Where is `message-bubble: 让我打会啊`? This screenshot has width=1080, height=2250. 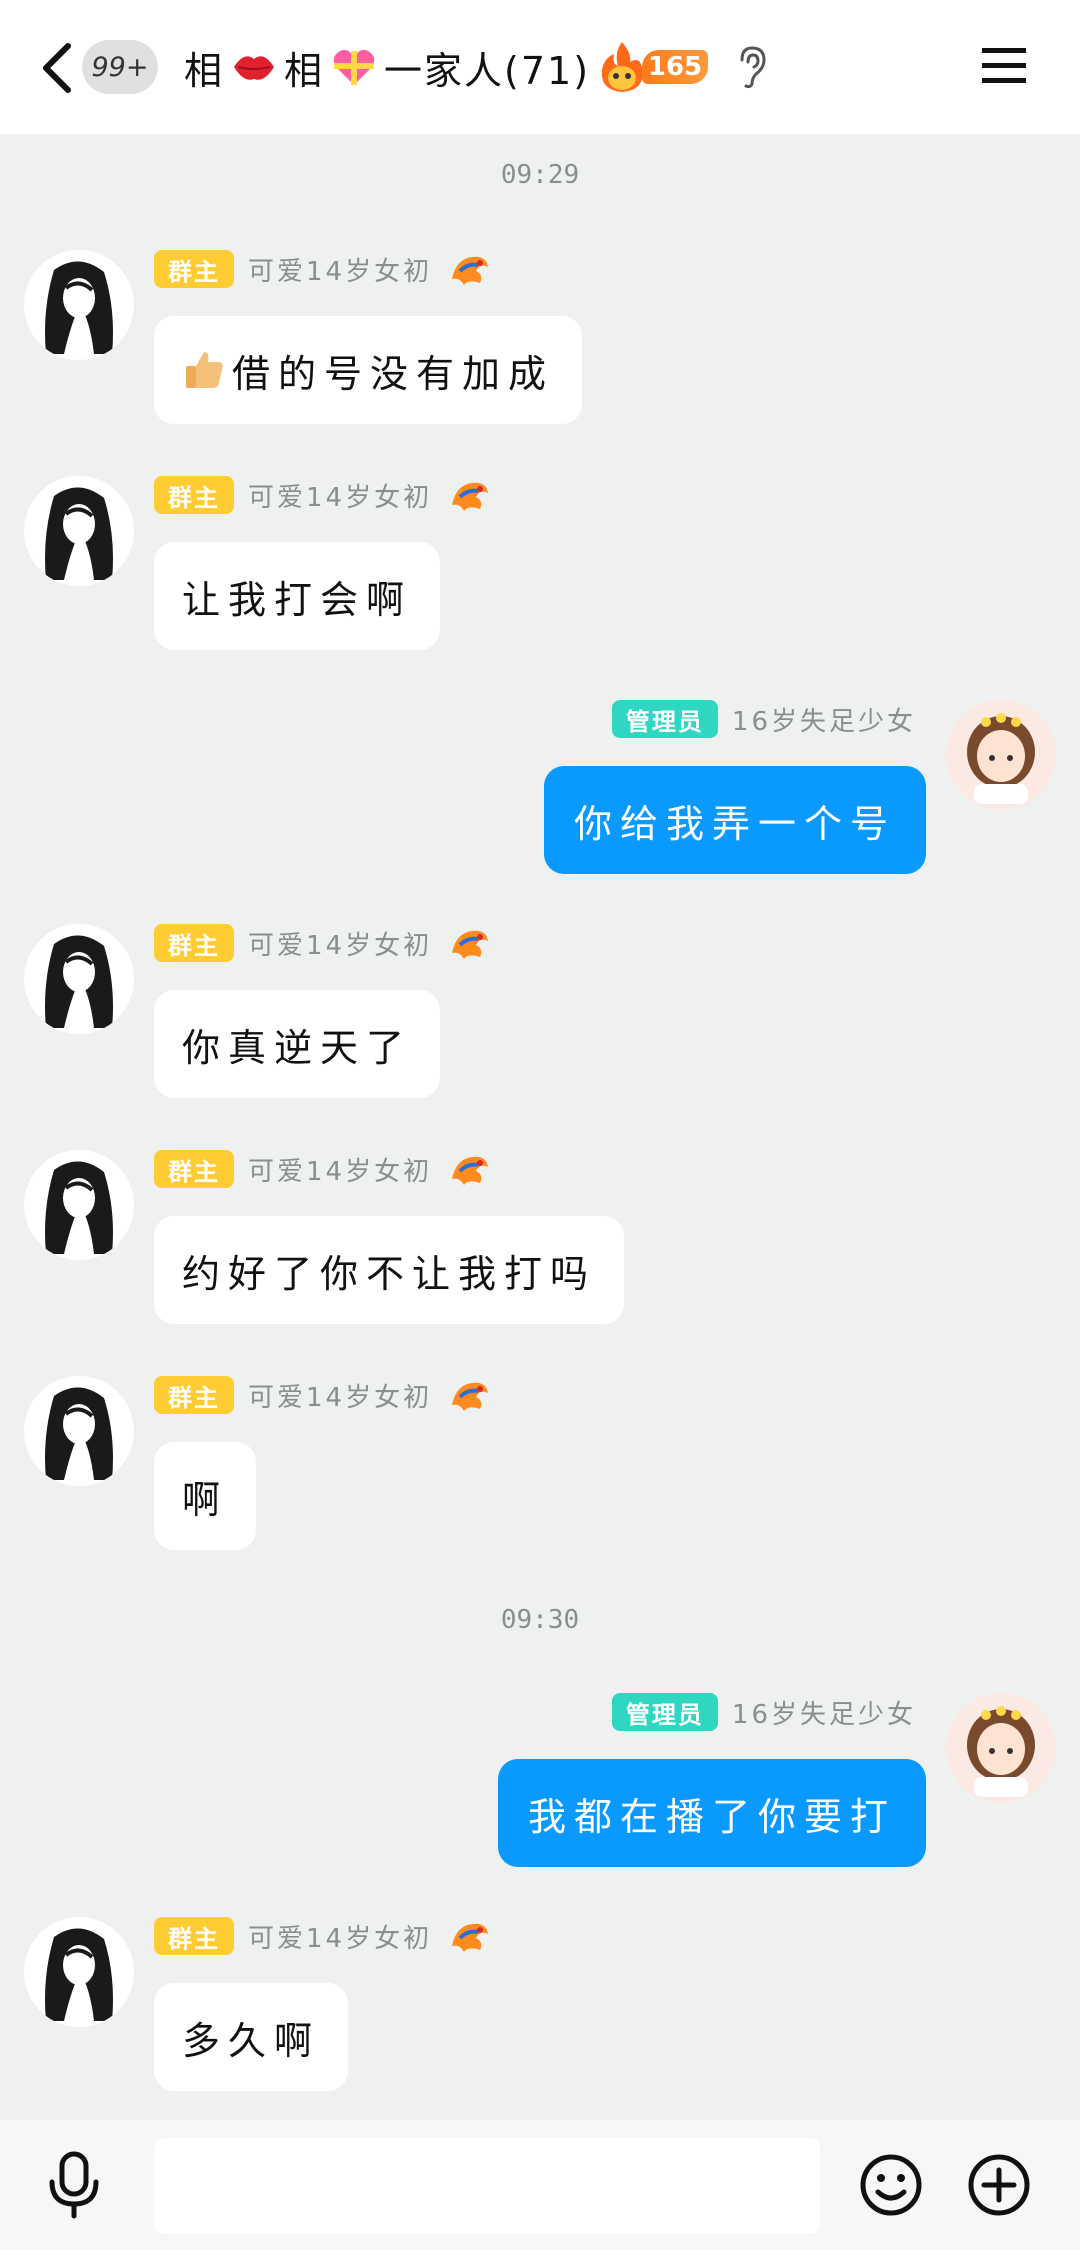 message-bubble: 让我打会啊 is located at coordinates (297, 596).